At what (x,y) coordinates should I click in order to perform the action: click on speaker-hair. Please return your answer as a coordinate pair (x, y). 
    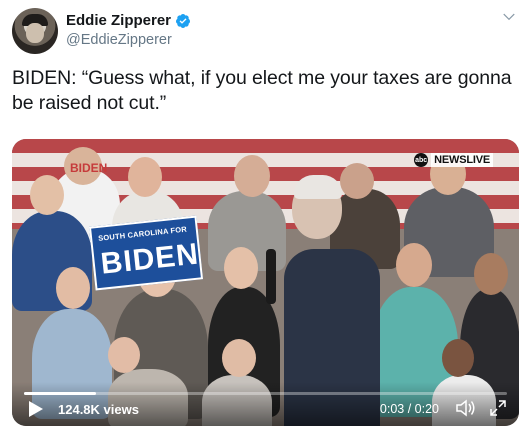
    Looking at the image, I should click on (318, 187).